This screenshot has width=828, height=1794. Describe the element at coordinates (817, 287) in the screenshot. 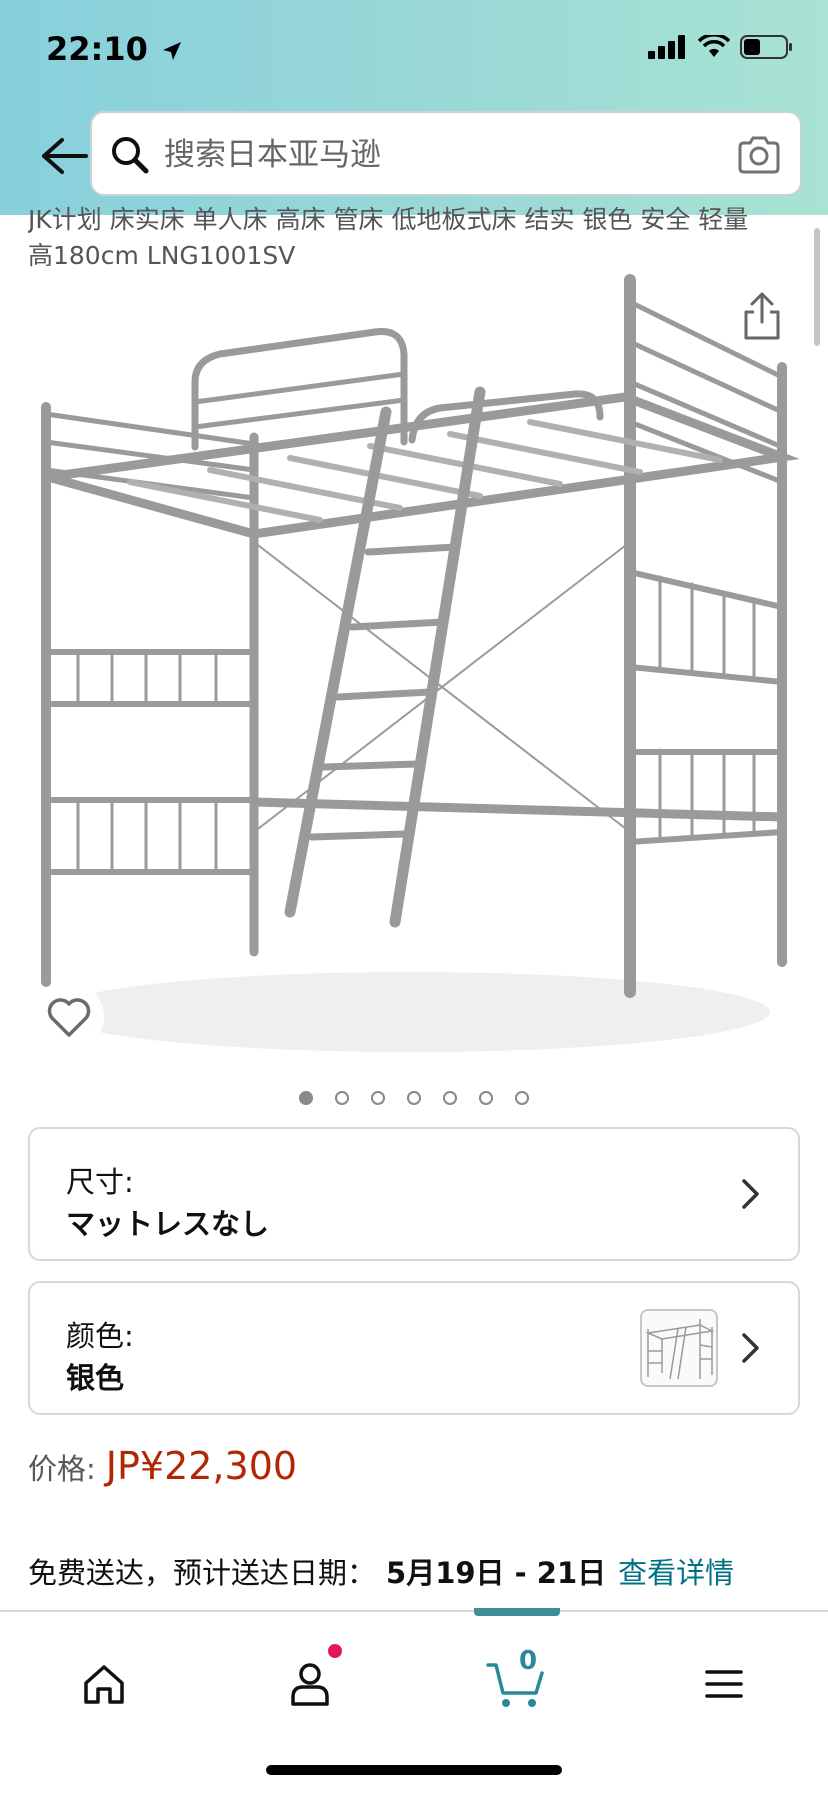

I see `scrollbar` at that location.